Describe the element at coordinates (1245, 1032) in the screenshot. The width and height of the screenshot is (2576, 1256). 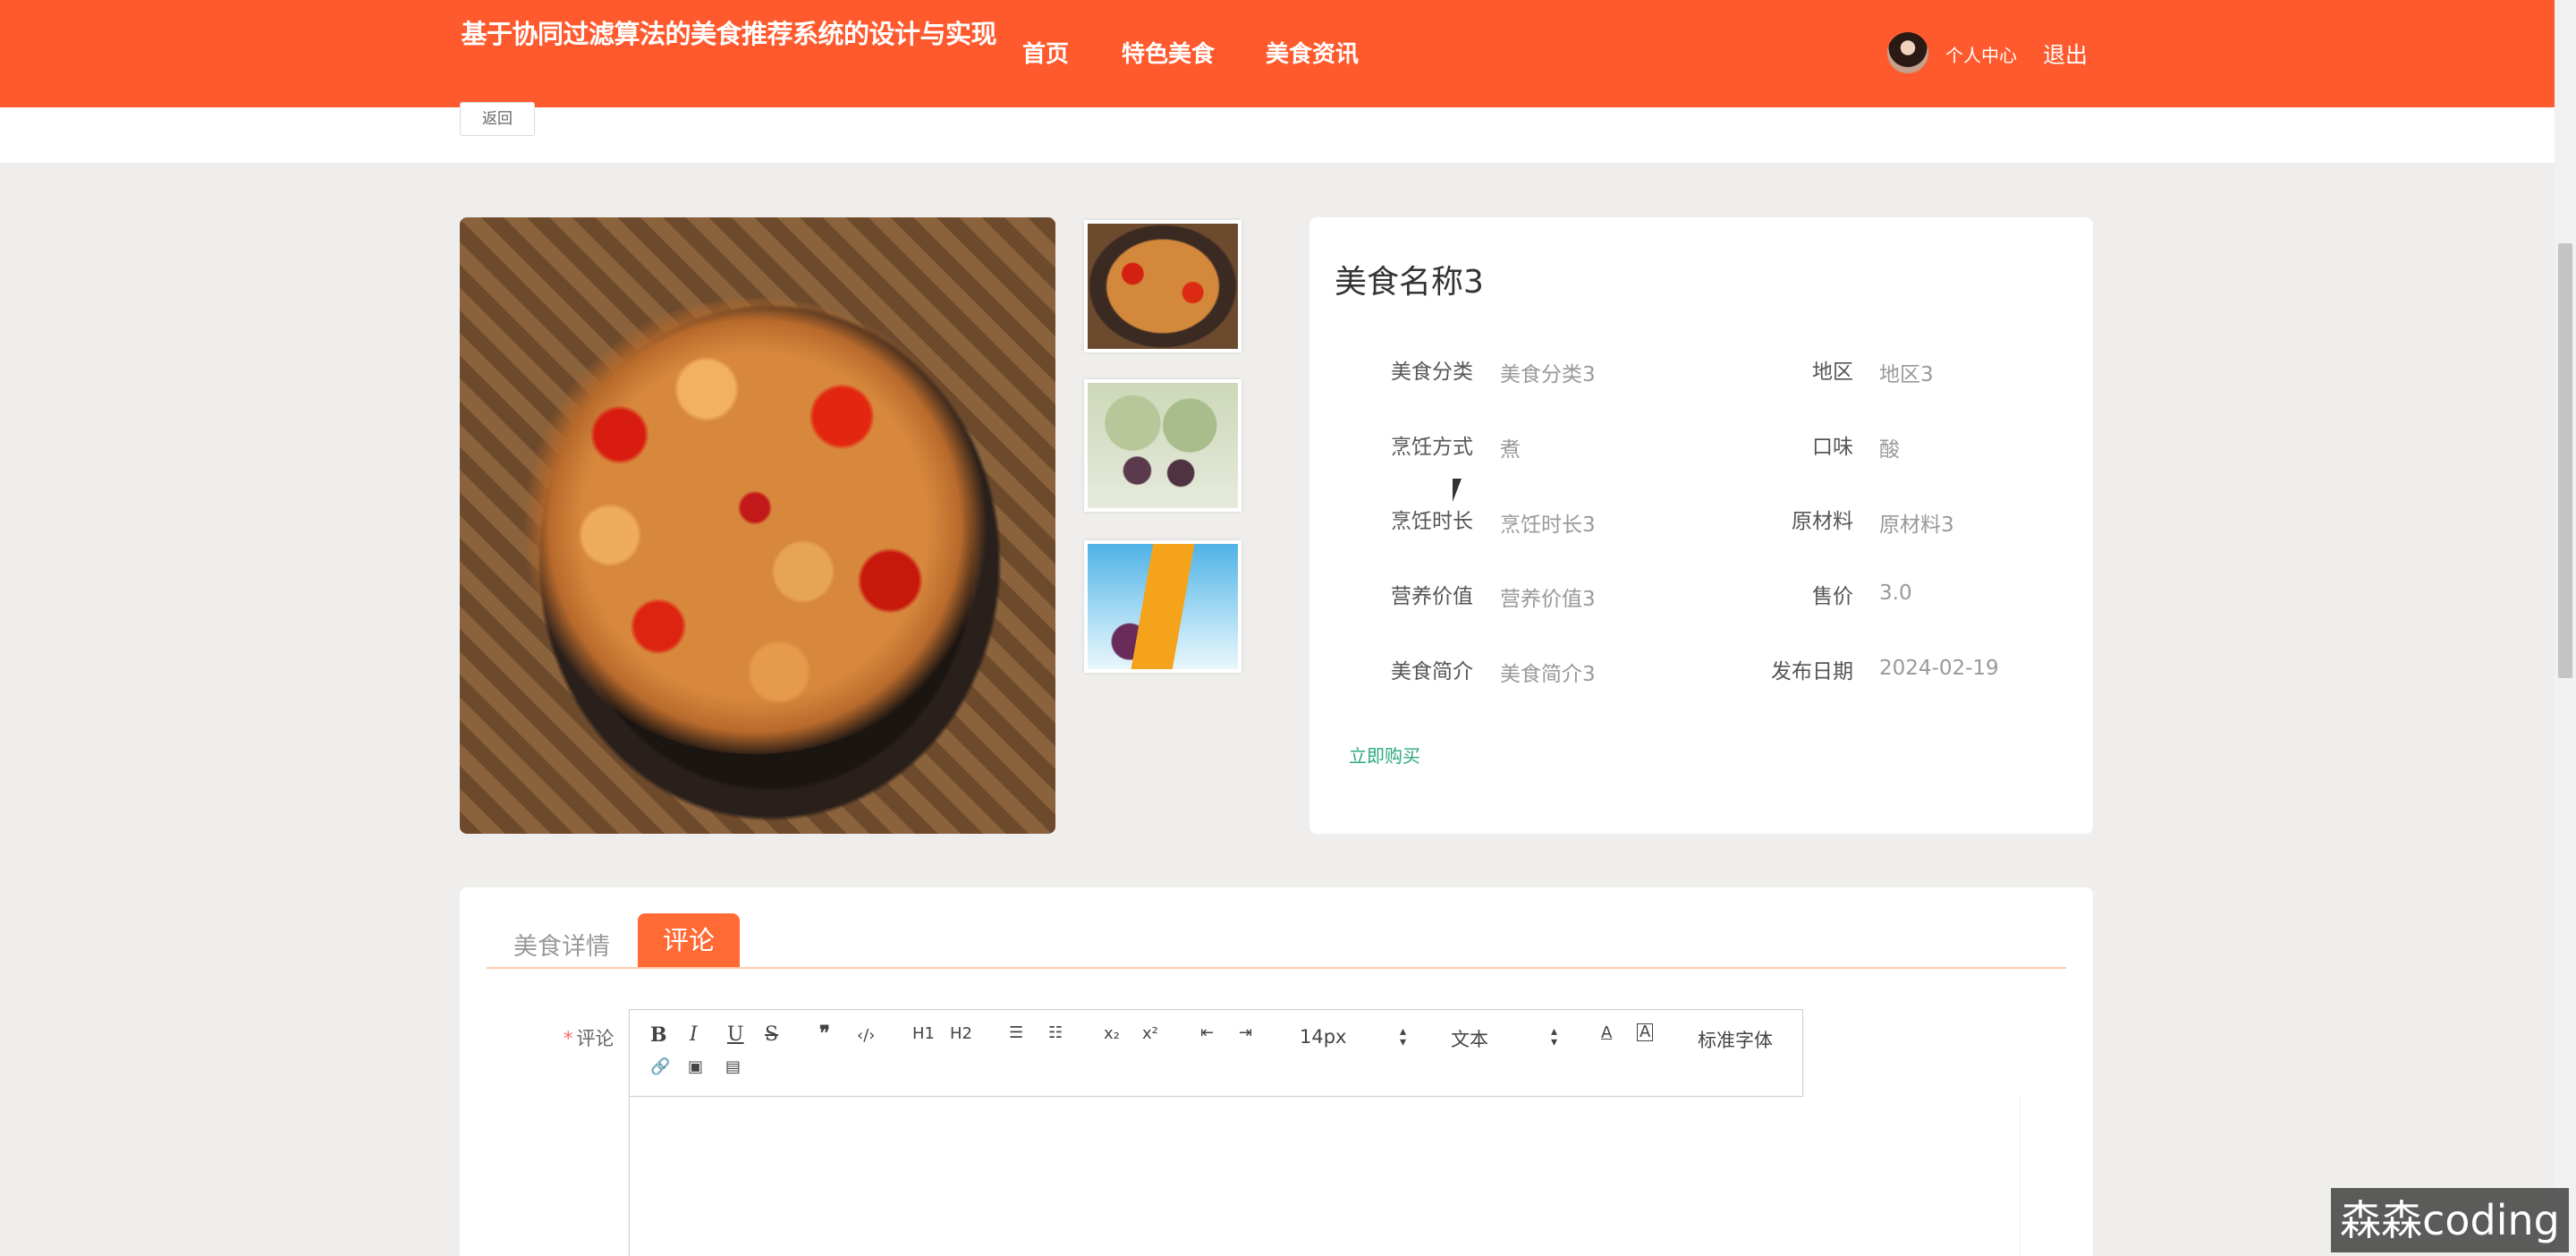
I see `indent-icon: ⇥` at that location.